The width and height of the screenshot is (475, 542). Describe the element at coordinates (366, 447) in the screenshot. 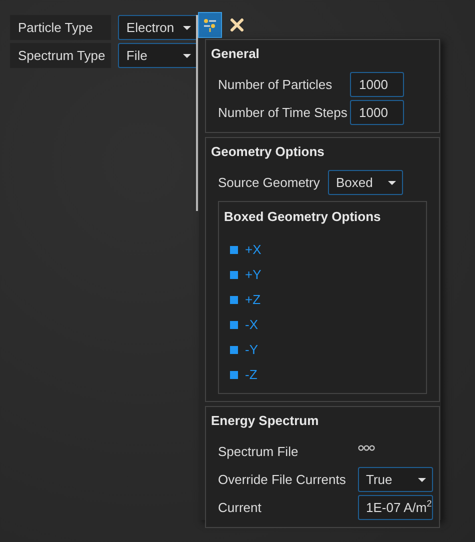

I see `more-icon` at that location.